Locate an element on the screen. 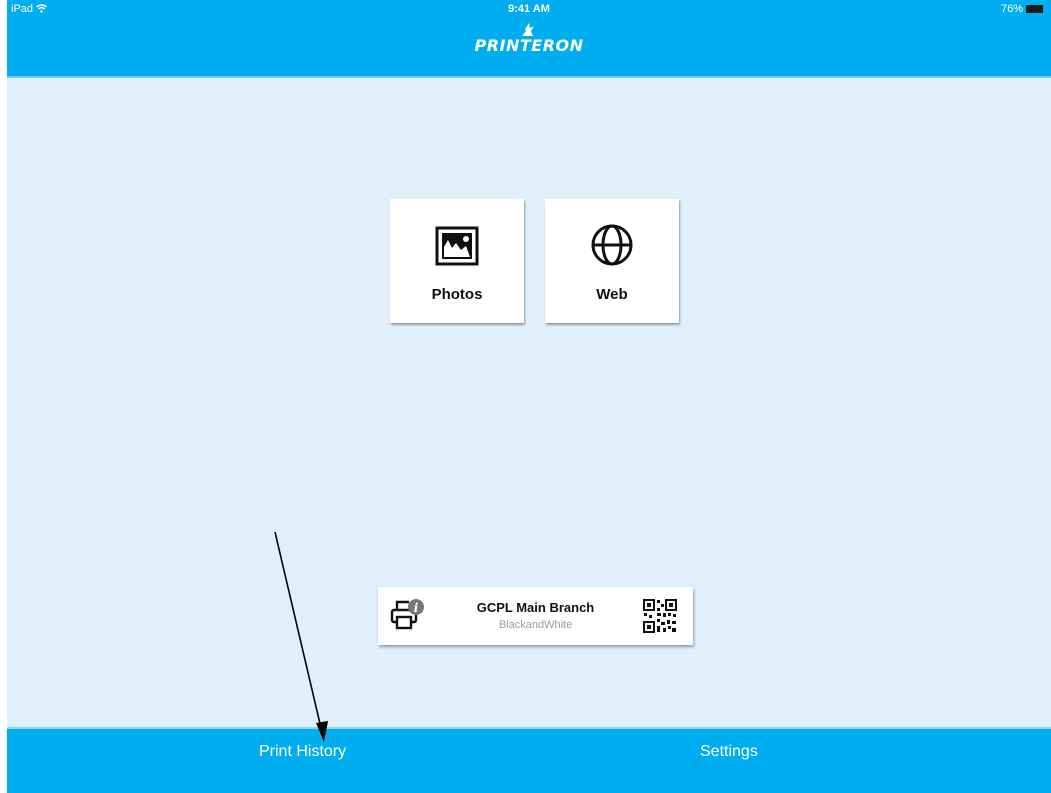 The image size is (1051, 793). photos-tile: Photos is located at coordinates (457, 261).